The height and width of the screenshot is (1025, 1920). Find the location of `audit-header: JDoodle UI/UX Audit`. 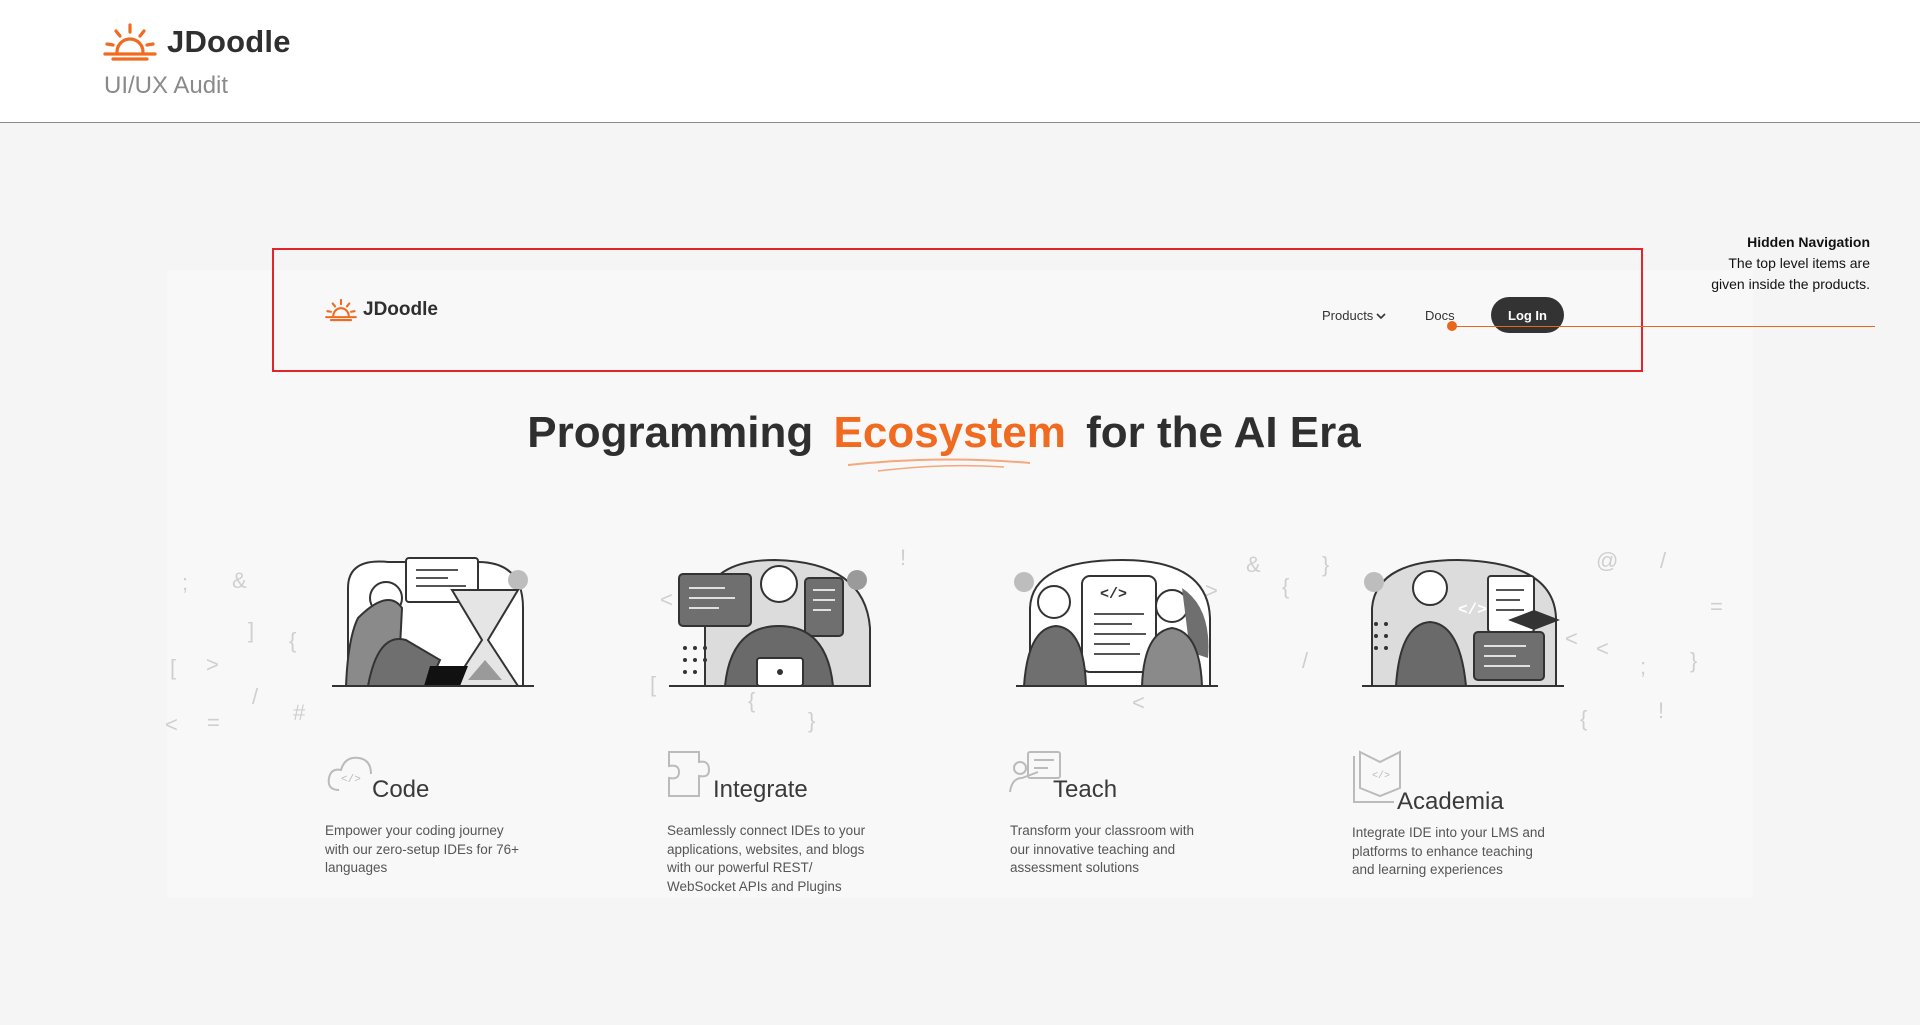

audit-header: JDoodle UI/UX Audit is located at coordinates (960, 61).